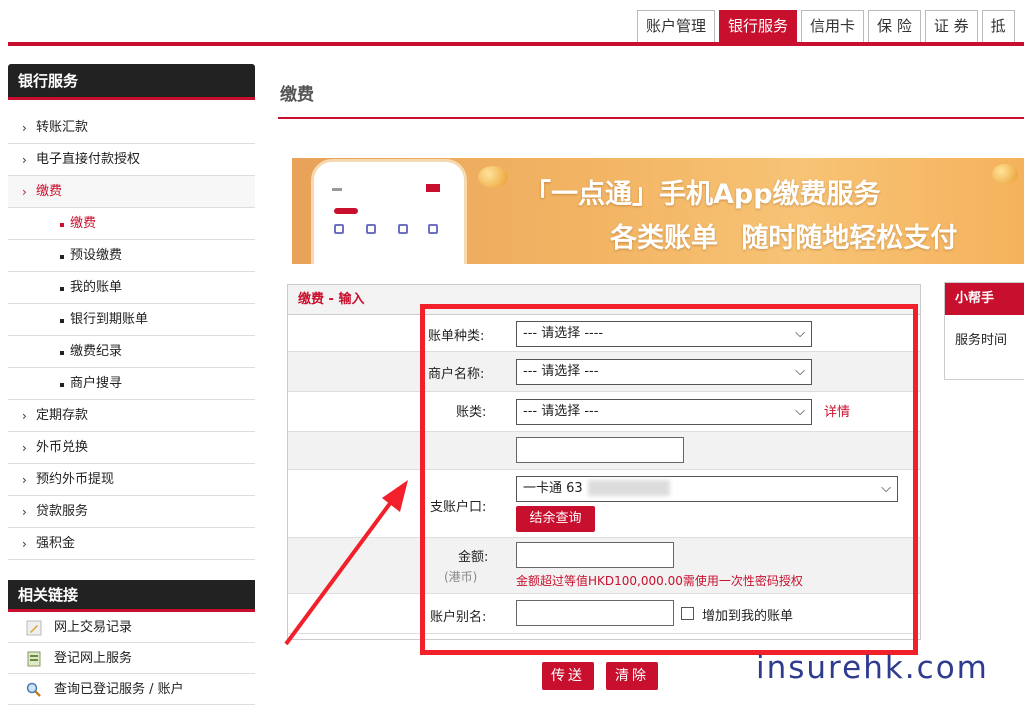  I want to click on phone-illustration, so click(389, 213).